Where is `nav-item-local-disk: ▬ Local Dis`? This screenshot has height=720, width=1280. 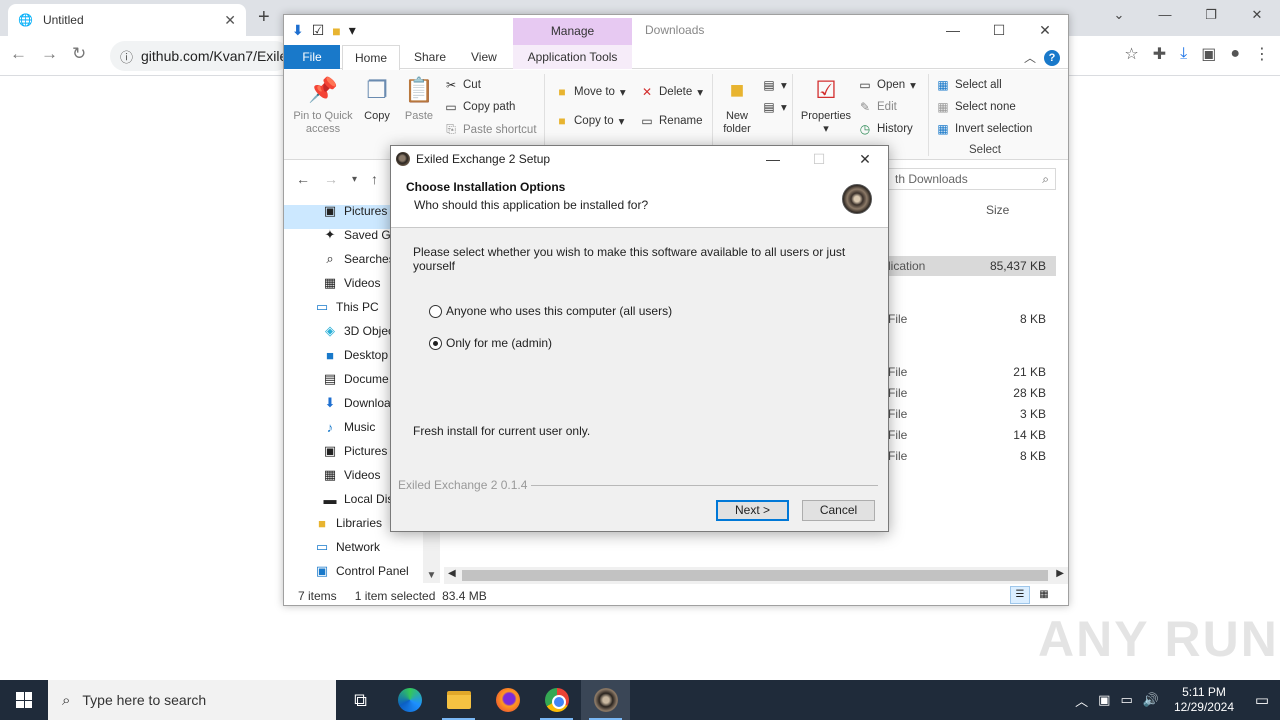
nav-item-local-disk: ▬ Local Dis is located at coordinates (358, 499).